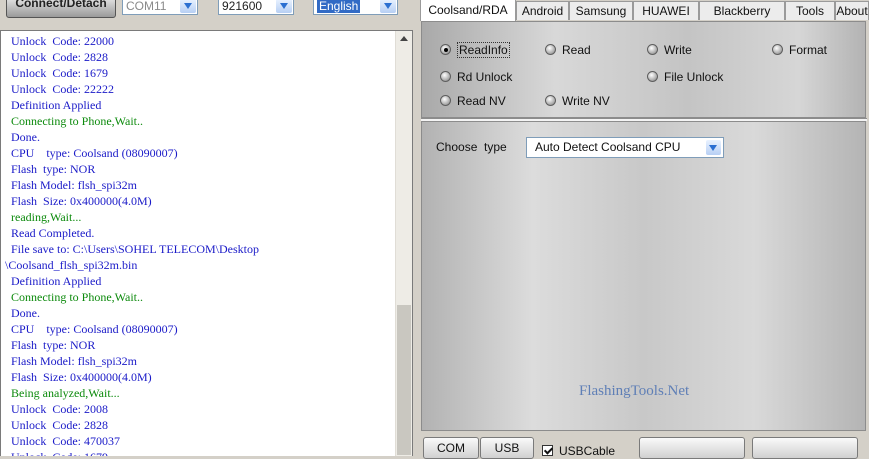  I want to click on log-line: Unlock Code: 470037, so click(62, 441).